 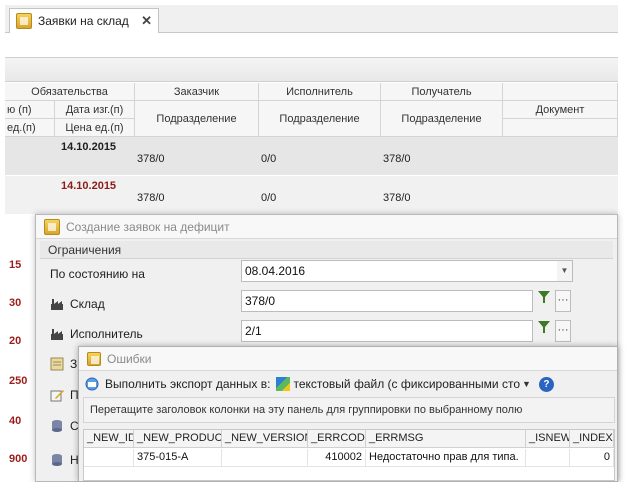 What do you see at coordinates (15, 303) in the screenshot?
I see `qty-value: 30` at bounding box center [15, 303].